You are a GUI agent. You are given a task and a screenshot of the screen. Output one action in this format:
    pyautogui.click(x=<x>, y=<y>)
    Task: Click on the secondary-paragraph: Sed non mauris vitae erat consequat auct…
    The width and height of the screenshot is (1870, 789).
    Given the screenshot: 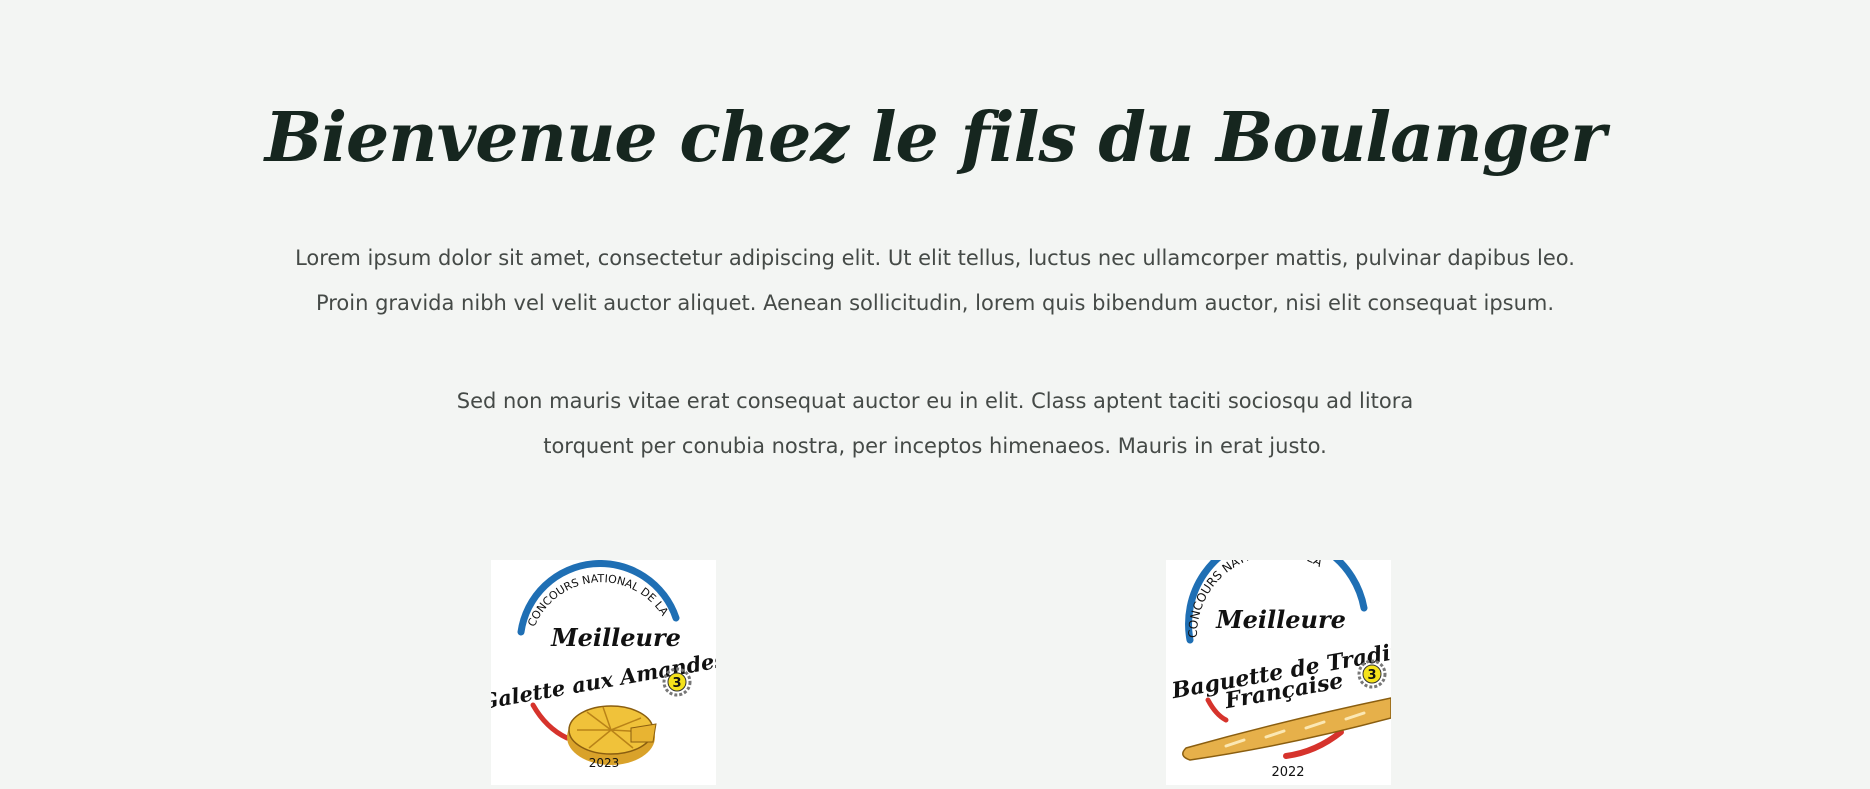 What is the action you would take?
    pyautogui.click(x=935, y=424)
    